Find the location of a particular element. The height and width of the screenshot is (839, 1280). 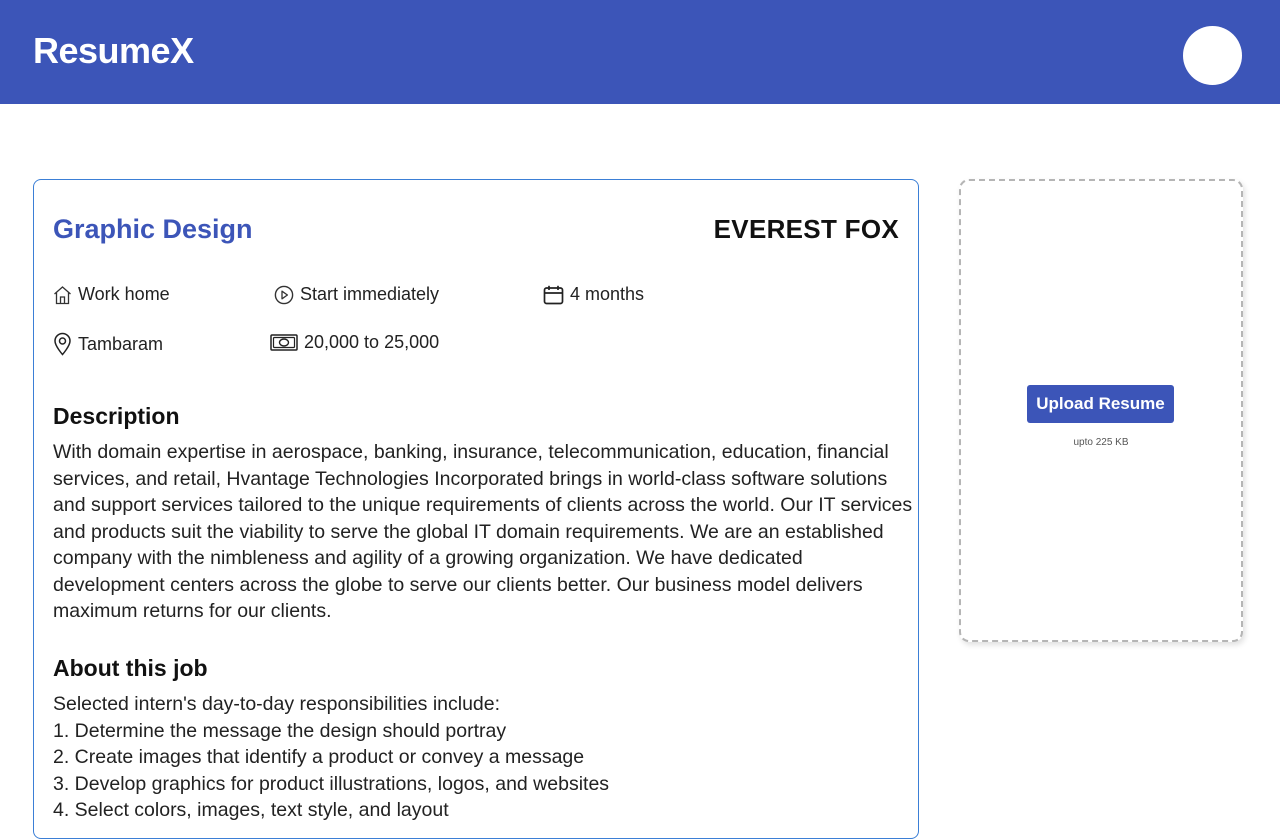

upload-size-note: upto 225 KB is located at coordinates (1101, 442).